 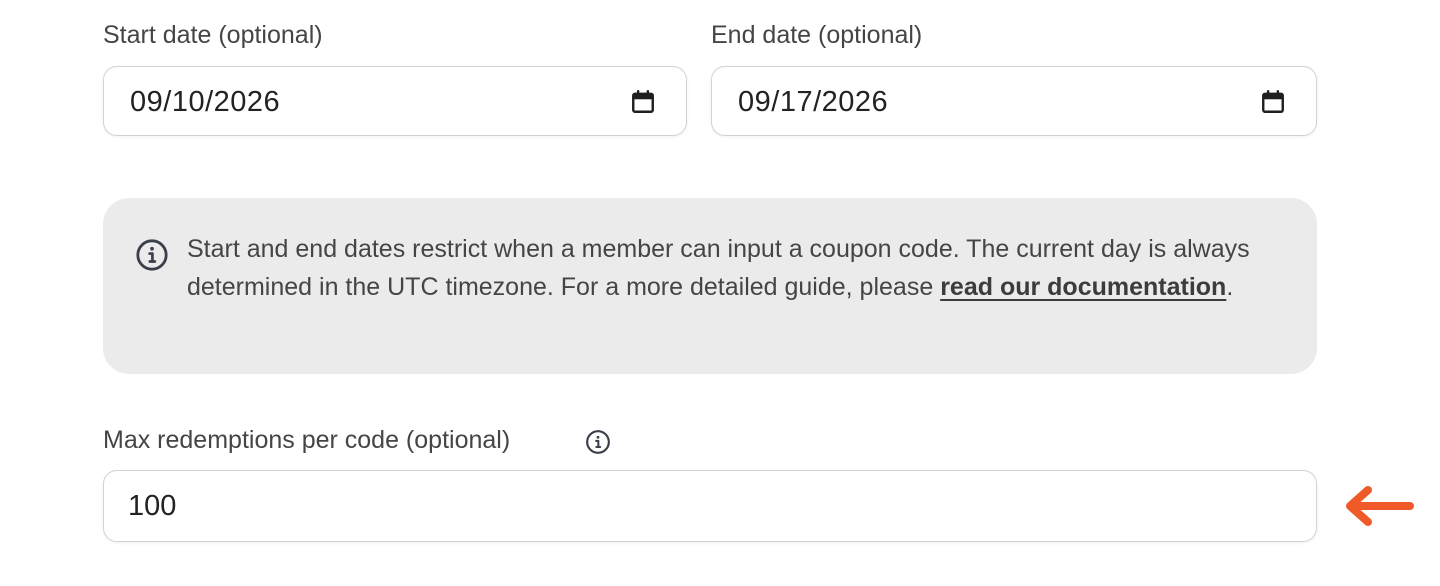 I want to click on max-redemptions-input: 100, so click(x=710, y=506).